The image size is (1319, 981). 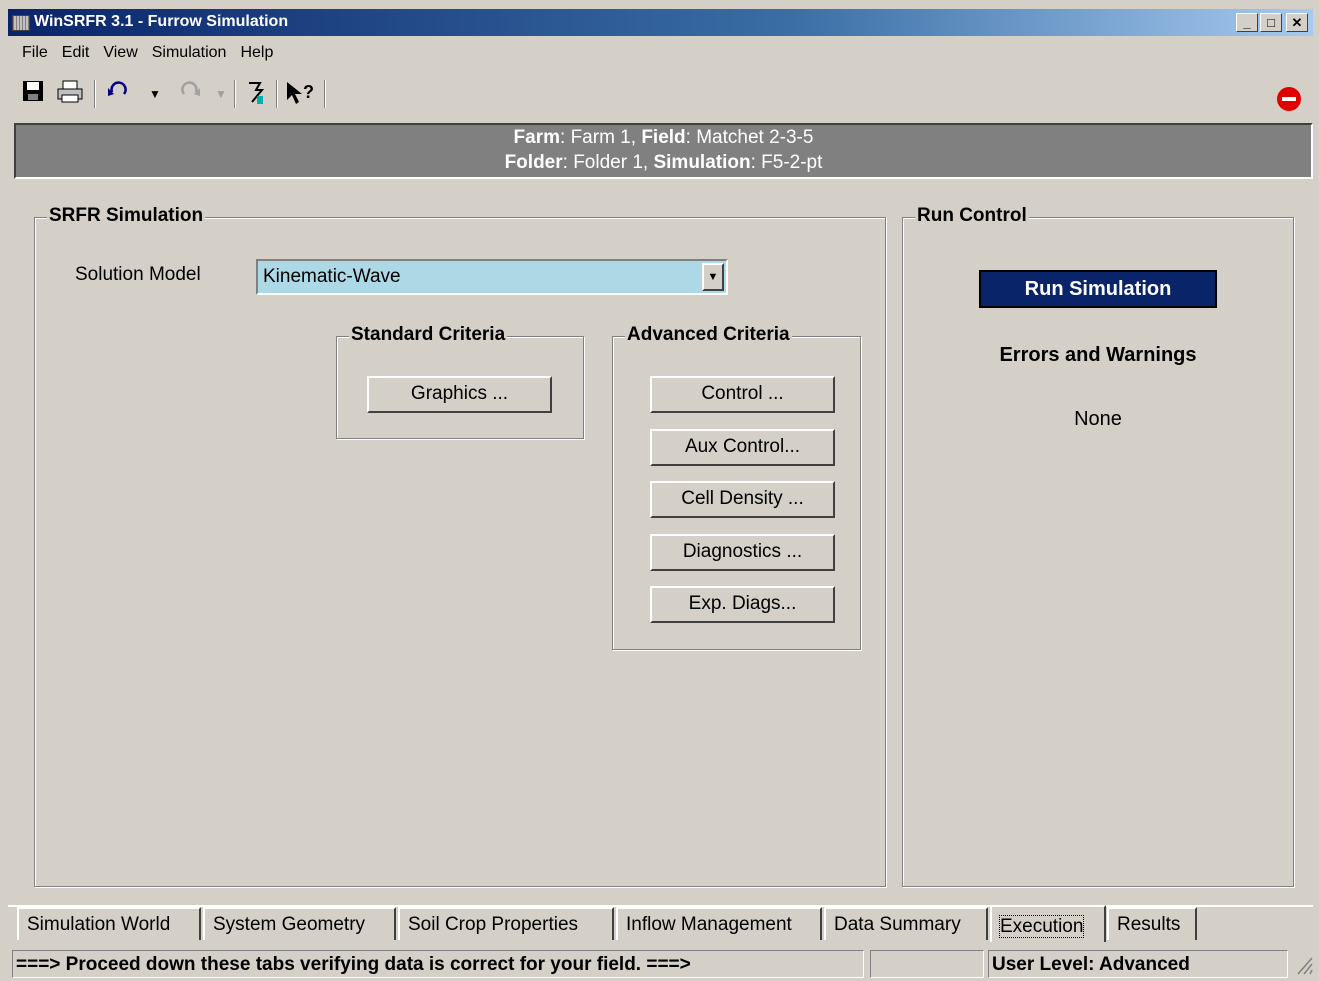 I want to click on run-control-title: Run Control, so click(x=972, y=216).